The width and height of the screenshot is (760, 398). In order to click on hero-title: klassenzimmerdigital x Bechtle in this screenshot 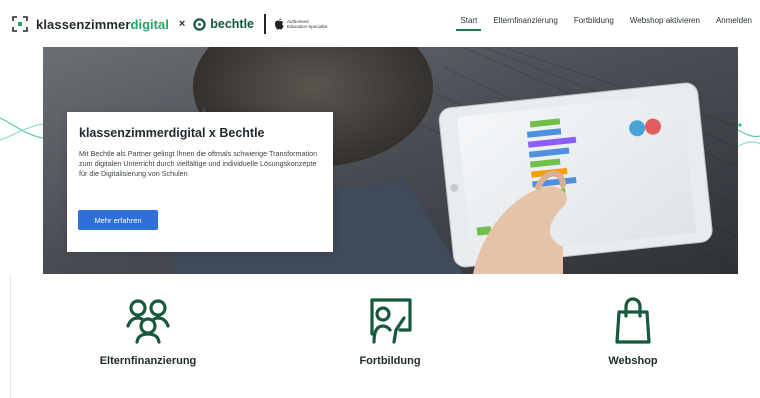, I will do `click(172, 133)`.